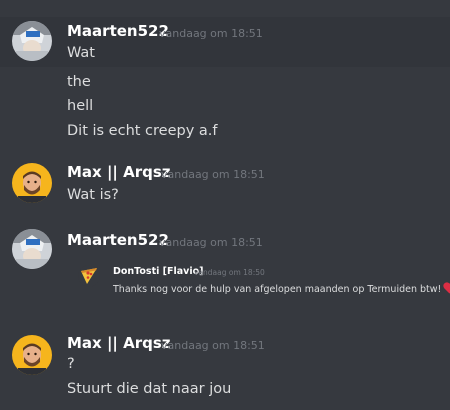 The image size is (450, 410). Describe the element at coordinates (79, 82) in the screenshot. I see `message-text: the` at that location.